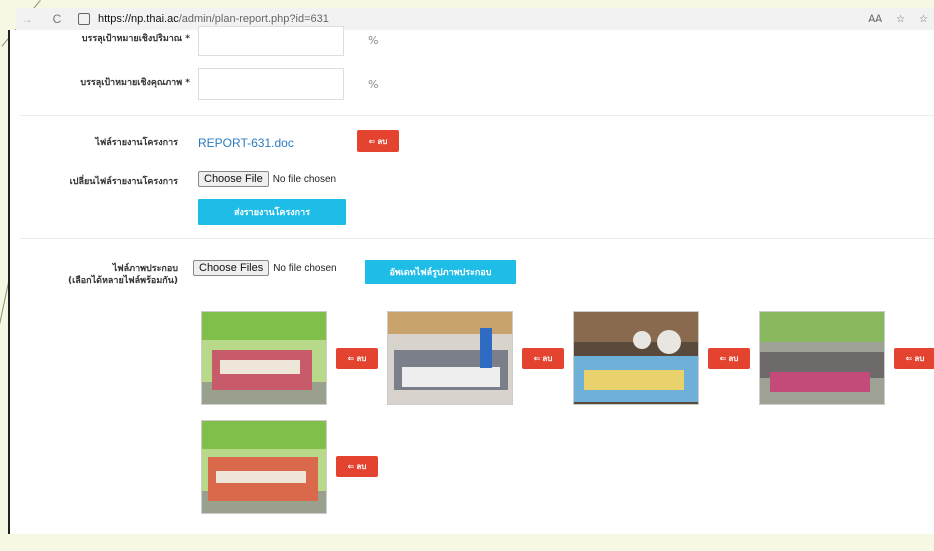 The height and width of the screenshot is (551, 934). Describe the element at coordinates (246, 143) in the screenshot. I see `report-file-link: REPORT-631.doc` at that location.